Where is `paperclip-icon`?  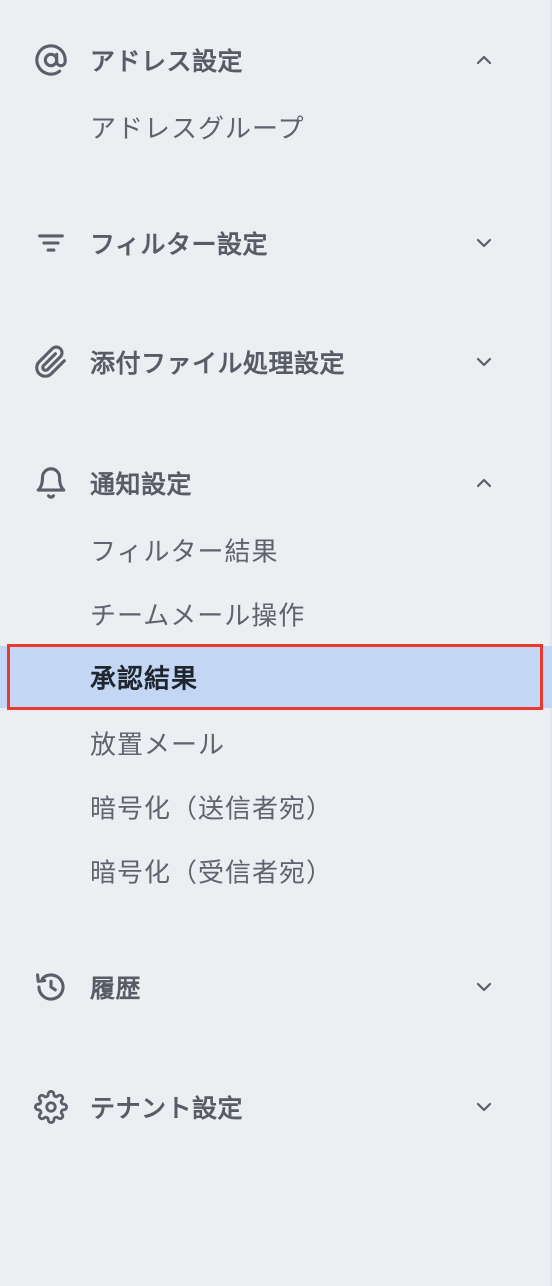
paperclip-icon is located at coordinates (51, 362).